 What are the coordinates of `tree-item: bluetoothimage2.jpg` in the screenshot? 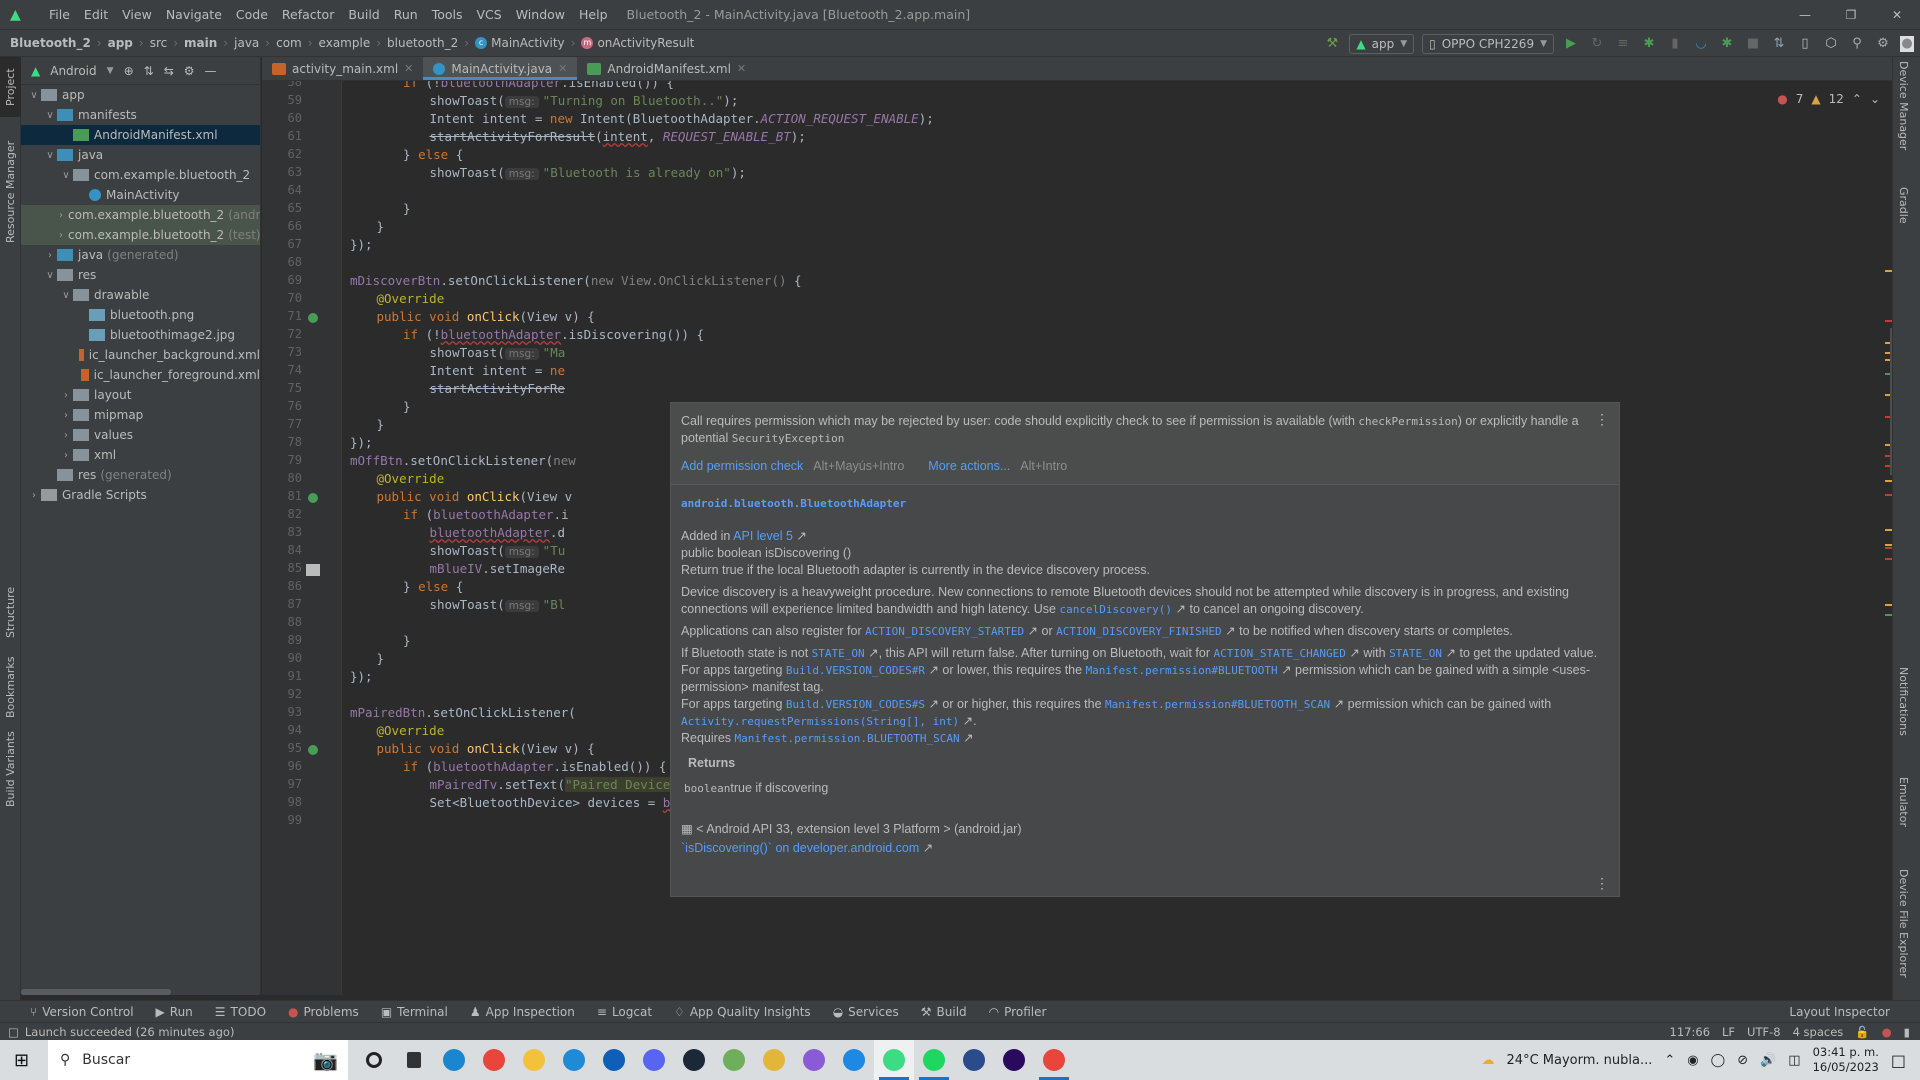 It's located at (140, 335).